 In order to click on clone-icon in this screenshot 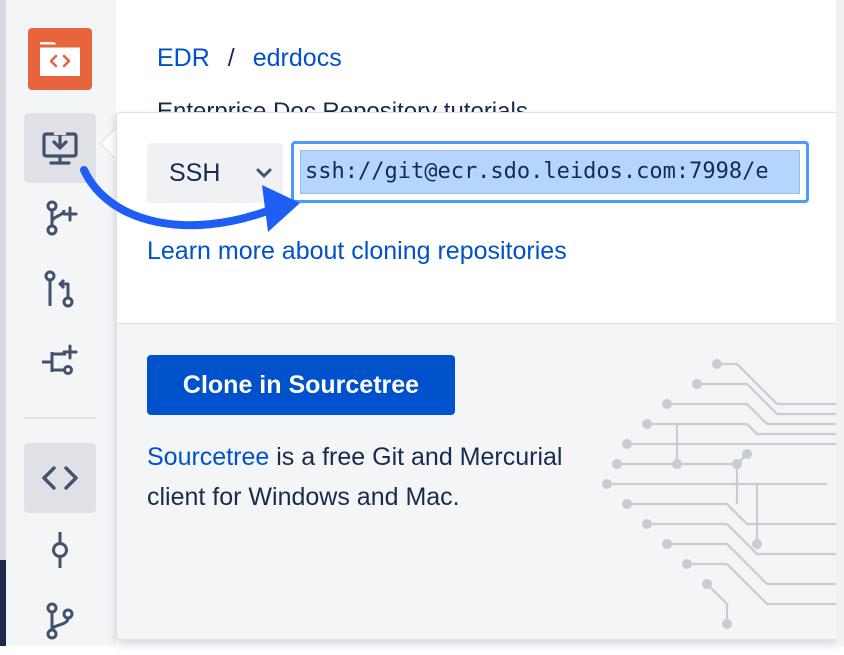, I will do `click(60, 146)`.